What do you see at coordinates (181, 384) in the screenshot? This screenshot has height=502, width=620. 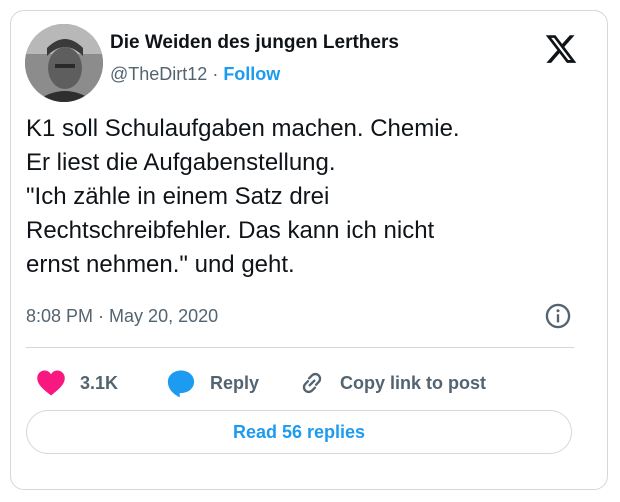 I see `speech-bubble-icon` at bounding box center [181, 384].